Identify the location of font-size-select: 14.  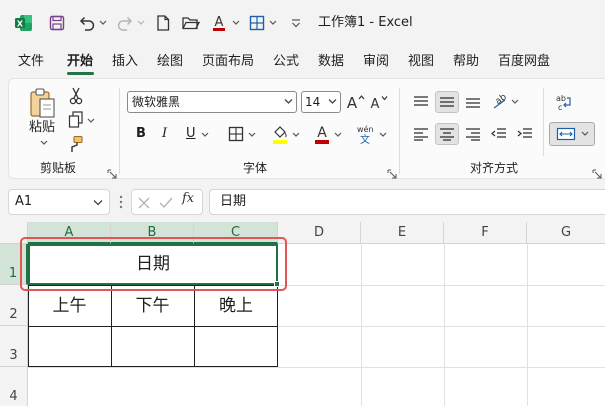
(321, 102).